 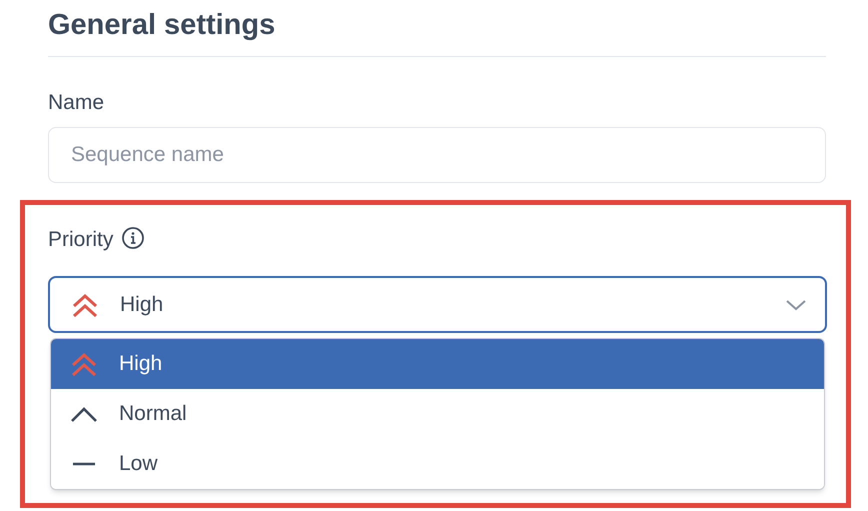 I want to click on selected-value: High, so click(x=142, y=305).